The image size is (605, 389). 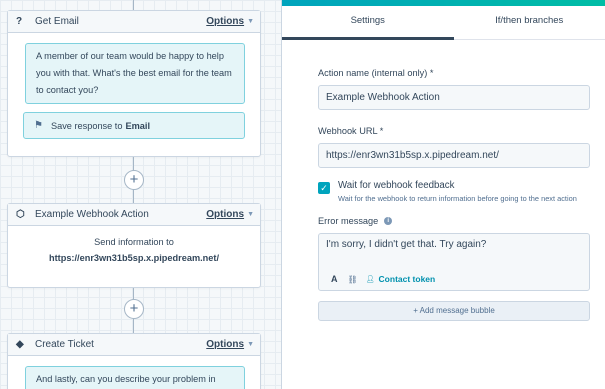 What do you see at coordinates (368, 38) in the screenshot?
I see `active-tab-indicator` at bounding box center [368, 38].